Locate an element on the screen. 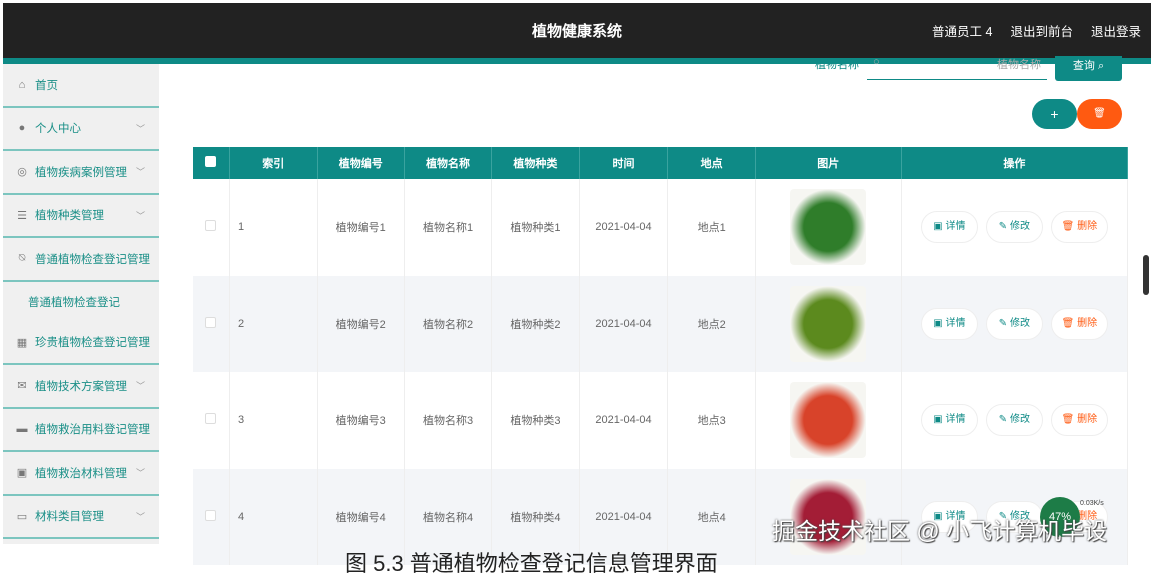 This screenshot has width=1151, height=578. home-icon: ⌂ is located at coordinates (22, 84).